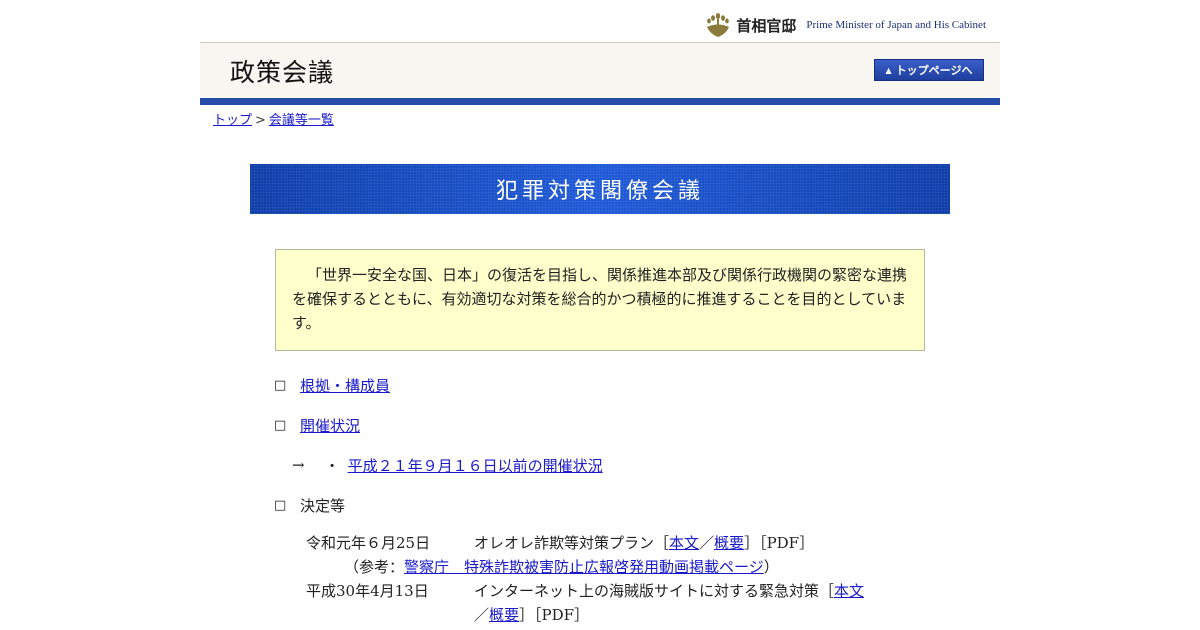 The image size is (1200, 630). Describe the element at coordinates (896, 25) in the screenshot. I see `brand-name-en: Prime Minister of Japan and His Cabinet` at that location.